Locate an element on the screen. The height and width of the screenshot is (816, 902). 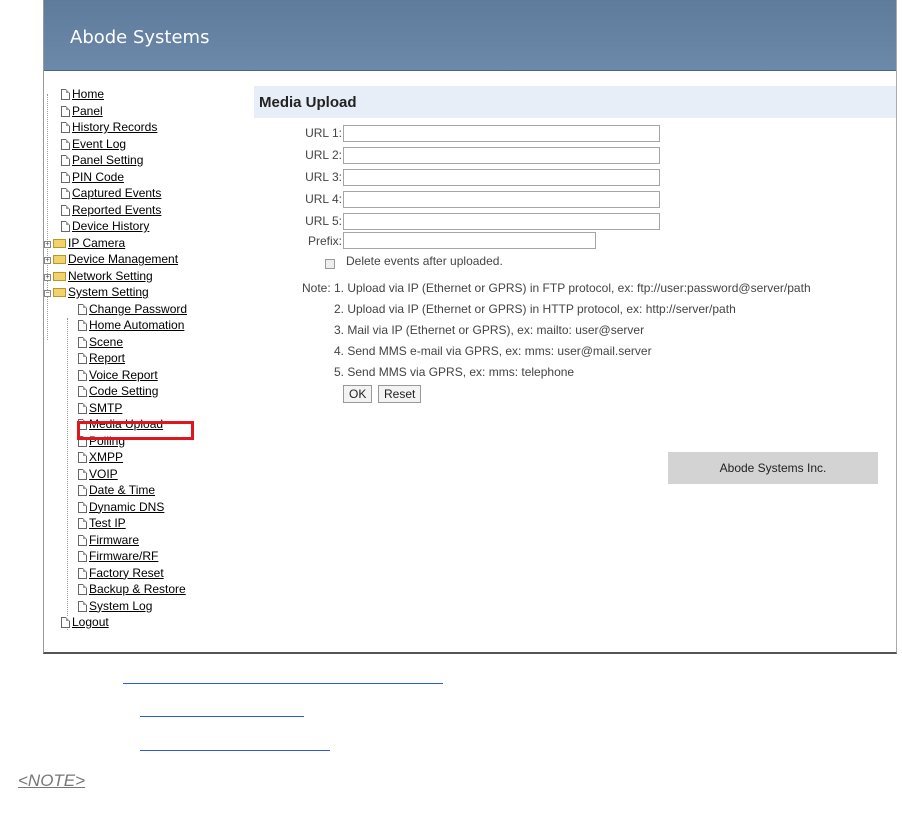
open-folder-icon is located at coordinates (59, 292).